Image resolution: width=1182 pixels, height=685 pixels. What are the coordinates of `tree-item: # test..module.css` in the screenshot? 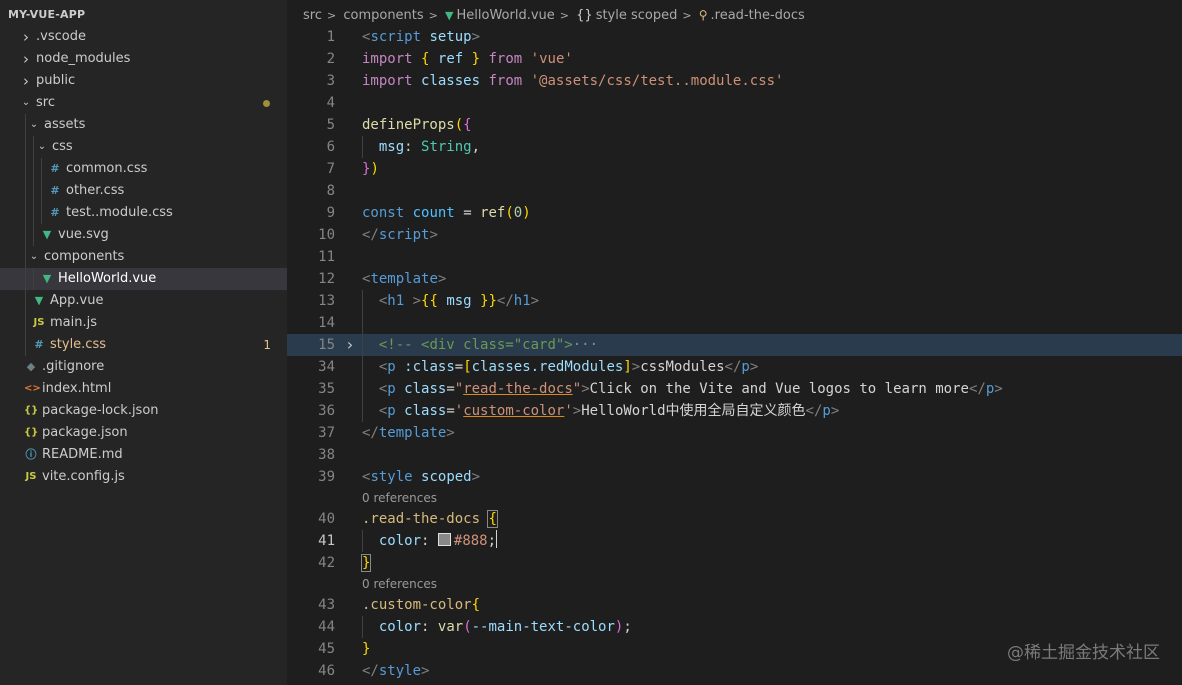 It's located at (143, 213).